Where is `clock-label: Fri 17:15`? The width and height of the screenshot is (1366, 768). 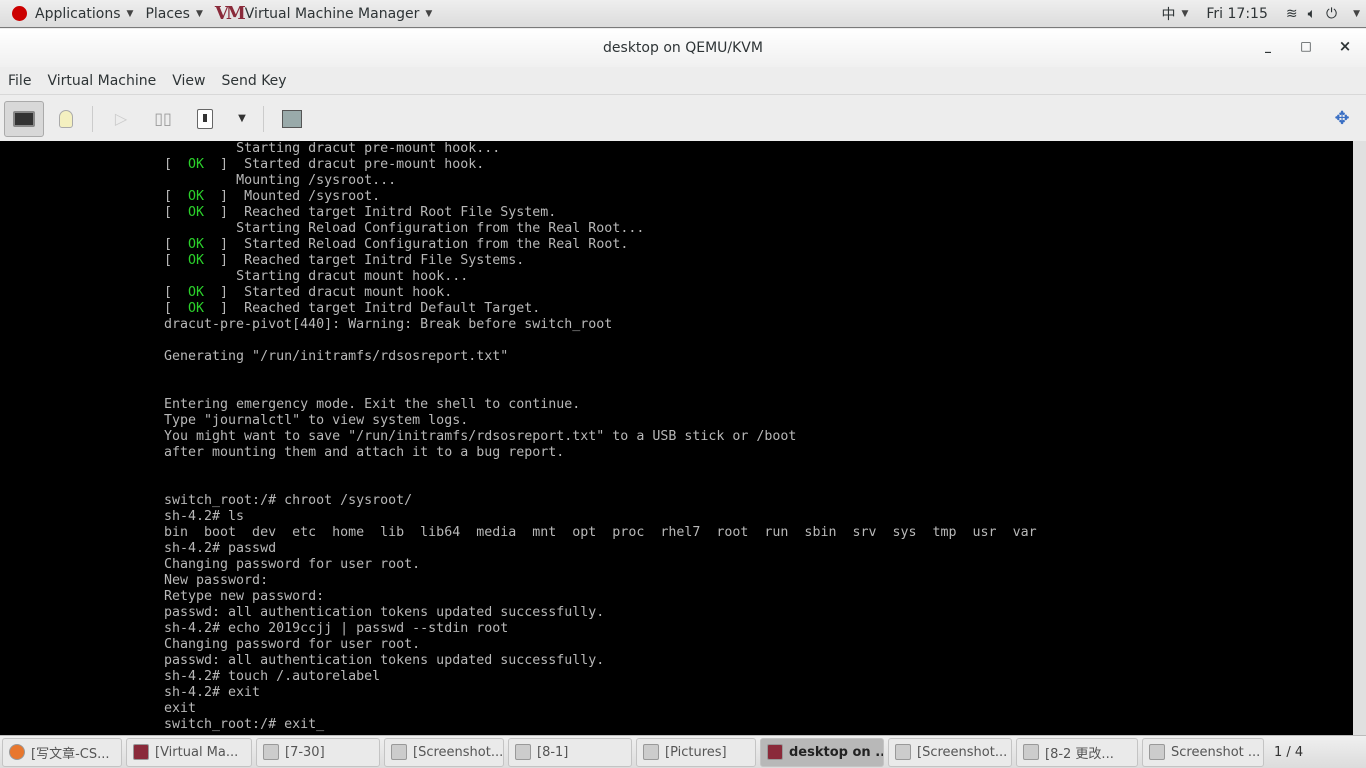 clock-label: Fri 17:15 is located at coordinates (1237, 13).